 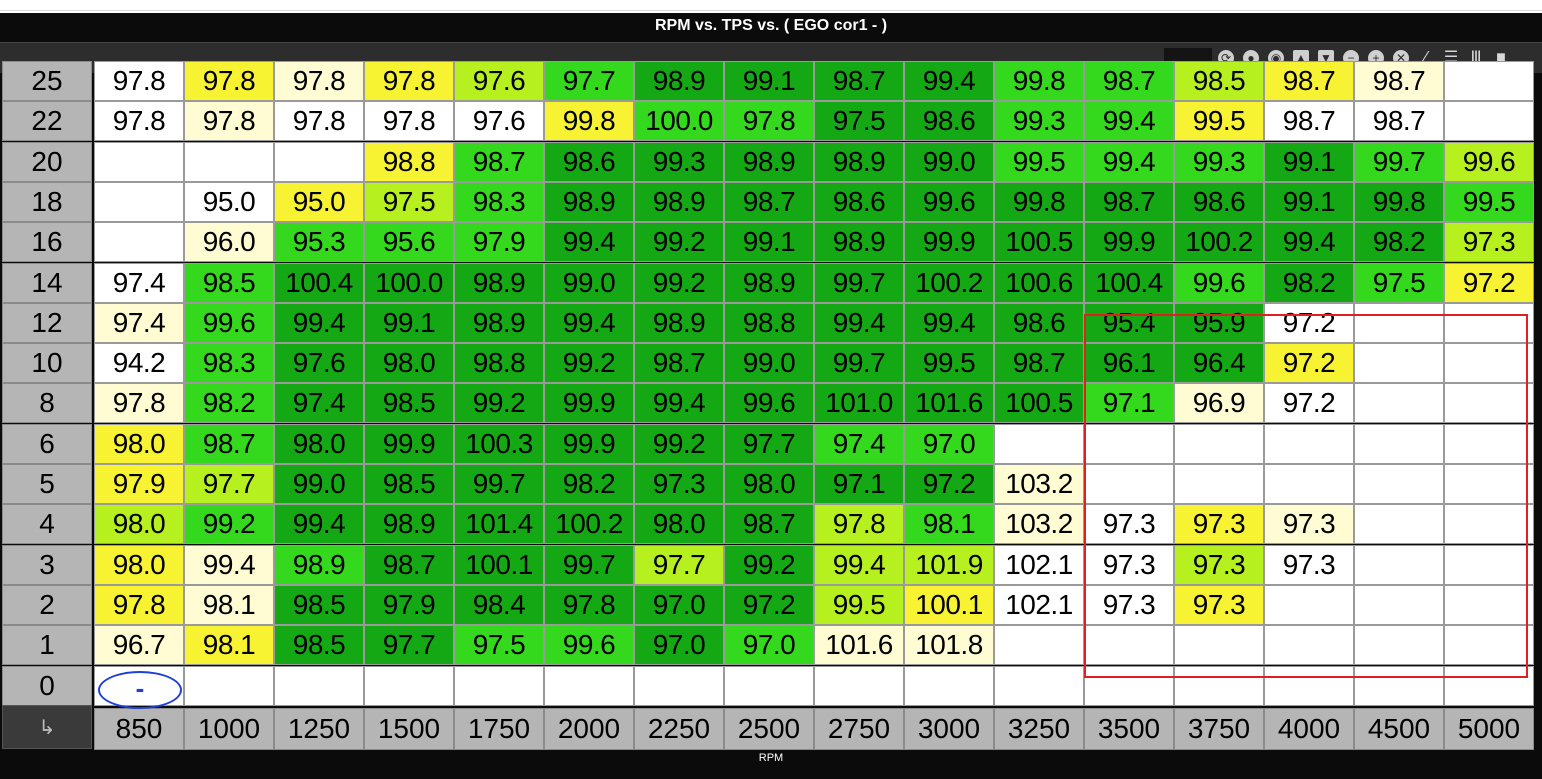 What do you see at coordinates (1219, 403) in the screenshot?
I see `table-cell: 96.9` at bounding box center [1219, 403].